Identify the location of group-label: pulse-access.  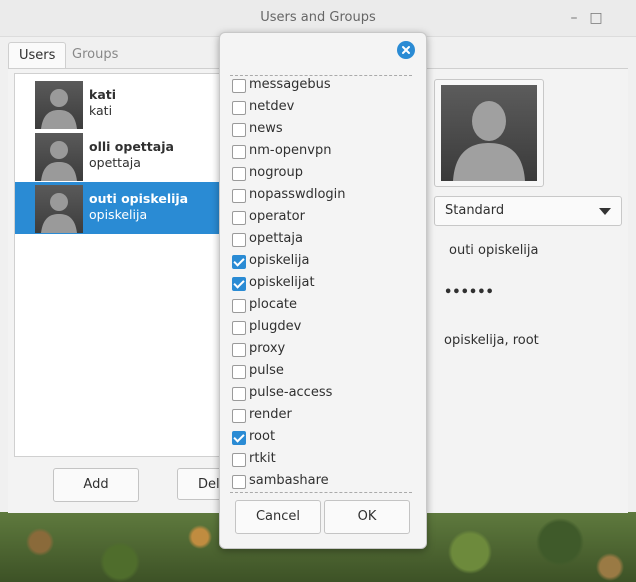
(291, 392).